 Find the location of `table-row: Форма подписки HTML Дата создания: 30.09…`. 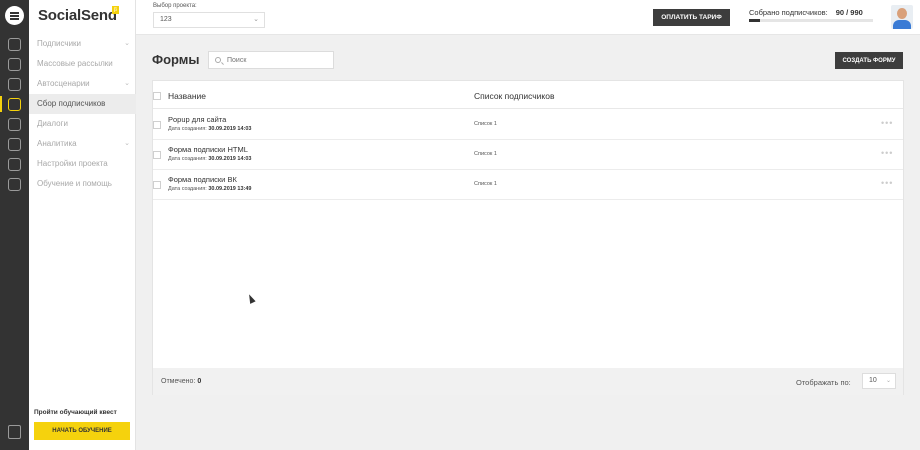

table-row: Форма подписки HTML Дата создания: 30.09… is located at coordinates (528, 155).